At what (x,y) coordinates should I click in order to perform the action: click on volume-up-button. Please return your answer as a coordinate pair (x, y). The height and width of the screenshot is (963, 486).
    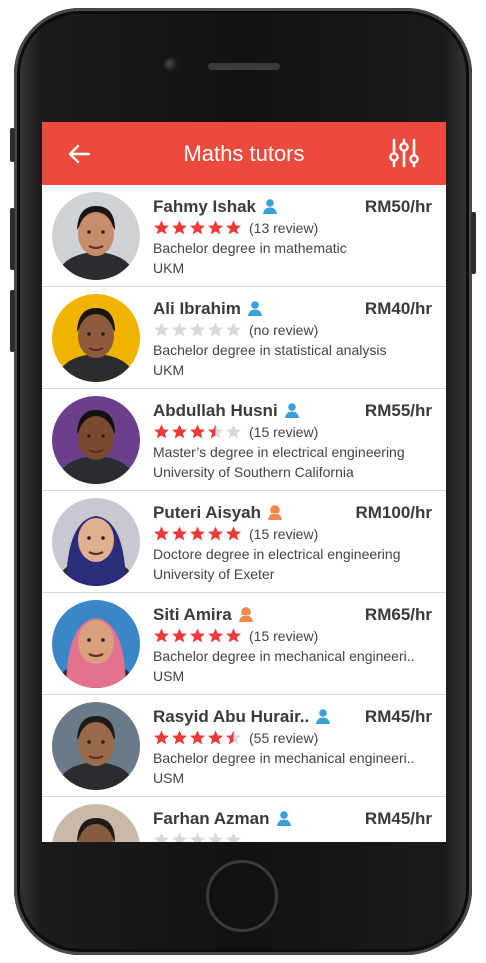
    Looking at the image, I should click on (12, 239).